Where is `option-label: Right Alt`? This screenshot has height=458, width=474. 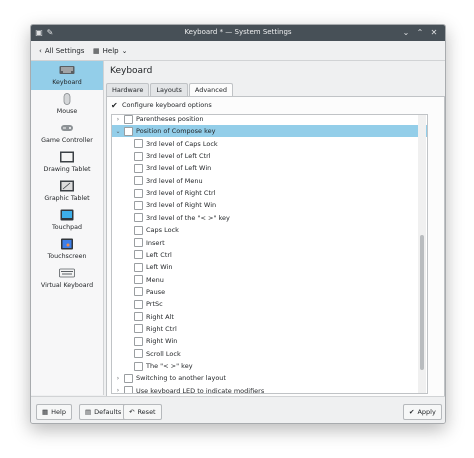
option-label: Right Alt is located at coordinates (160, 316).